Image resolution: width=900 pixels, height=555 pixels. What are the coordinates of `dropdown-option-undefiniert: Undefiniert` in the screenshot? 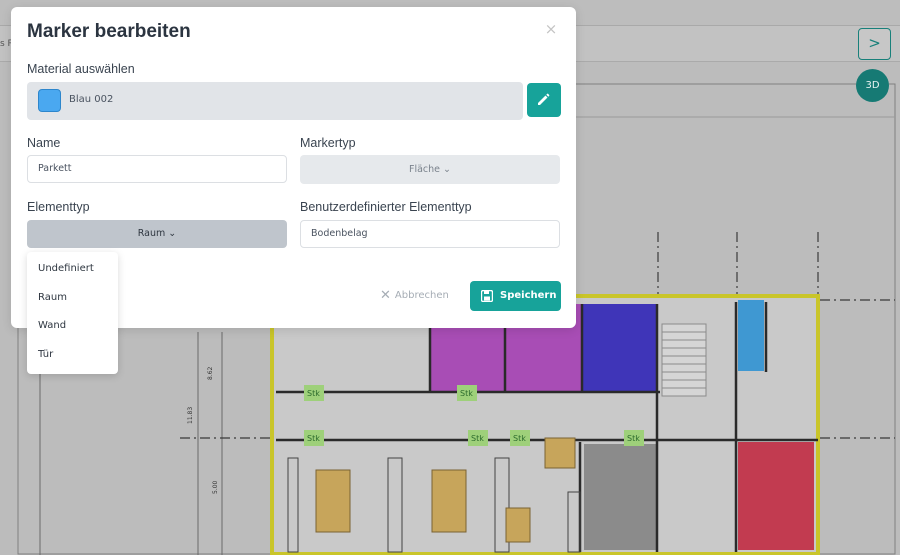 It's located at (66, 268).